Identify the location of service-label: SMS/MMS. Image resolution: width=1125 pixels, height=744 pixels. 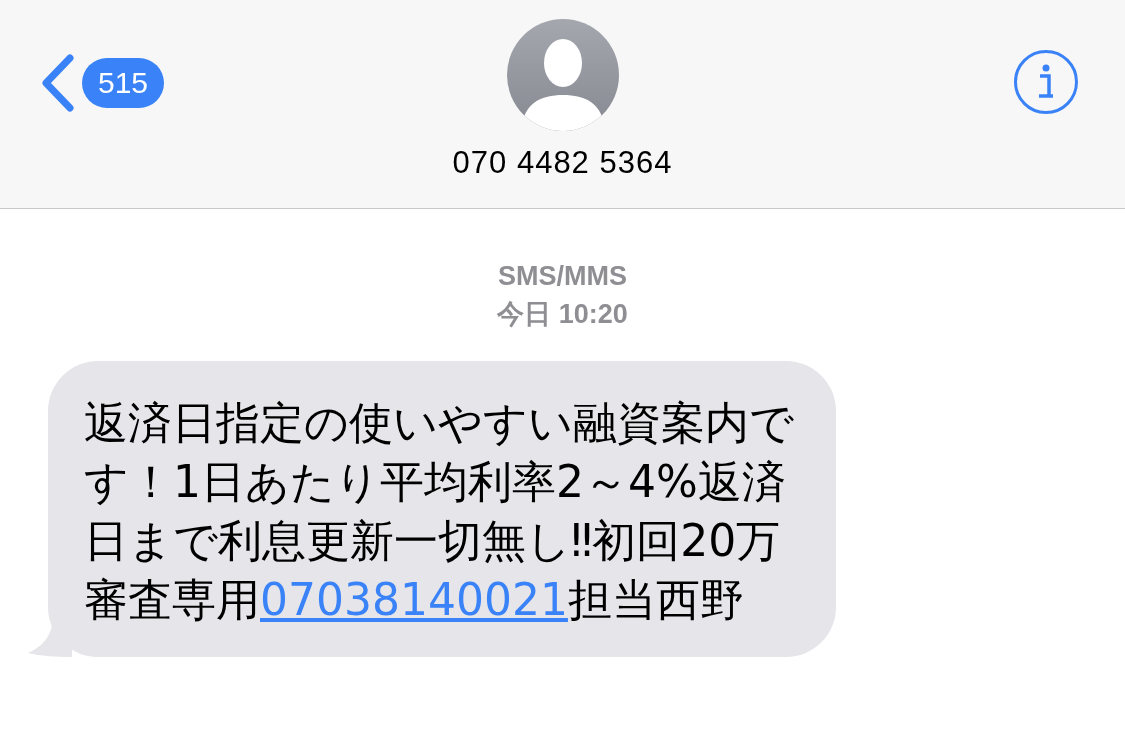
(562, 276).